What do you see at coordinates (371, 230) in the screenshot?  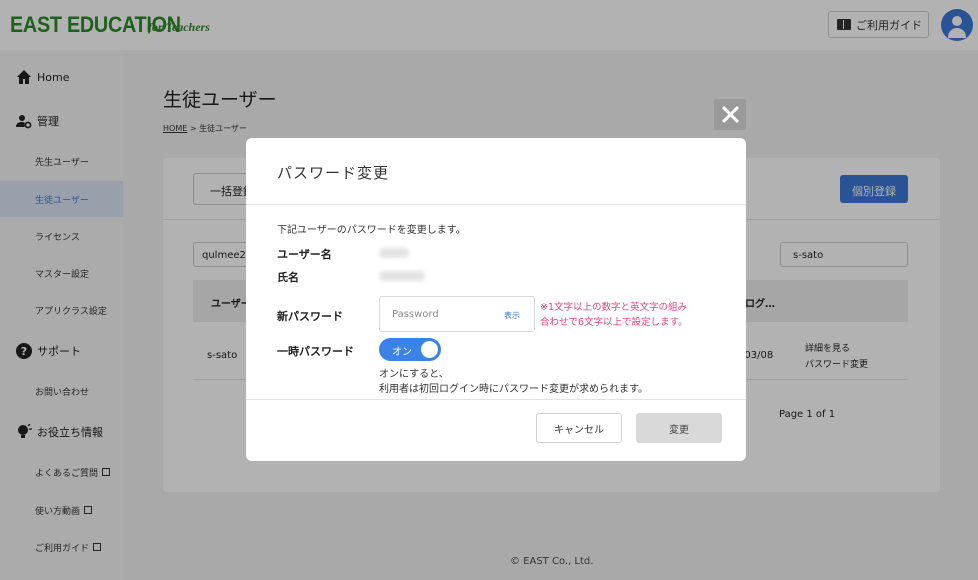 I see `modal-description: 下記ユーザーのパスワードを変更します。` at bounding box center [371, 230].